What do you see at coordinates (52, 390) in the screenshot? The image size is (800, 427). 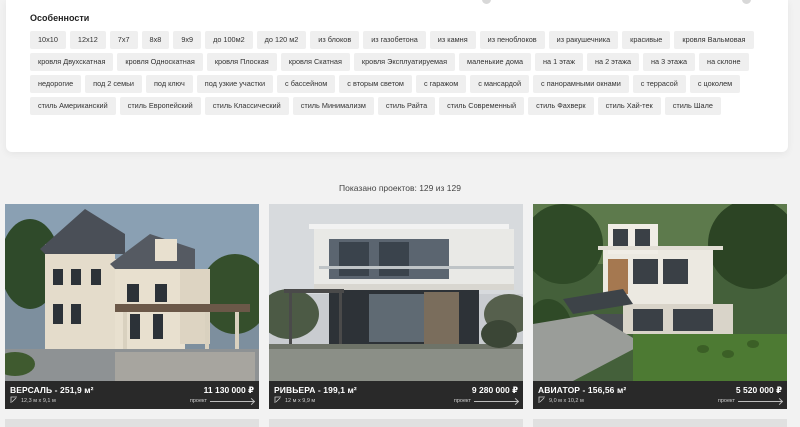 I see `project-name: ВЕРСАЛЬ - 251,9 м²` at bounding box center [52, 390].